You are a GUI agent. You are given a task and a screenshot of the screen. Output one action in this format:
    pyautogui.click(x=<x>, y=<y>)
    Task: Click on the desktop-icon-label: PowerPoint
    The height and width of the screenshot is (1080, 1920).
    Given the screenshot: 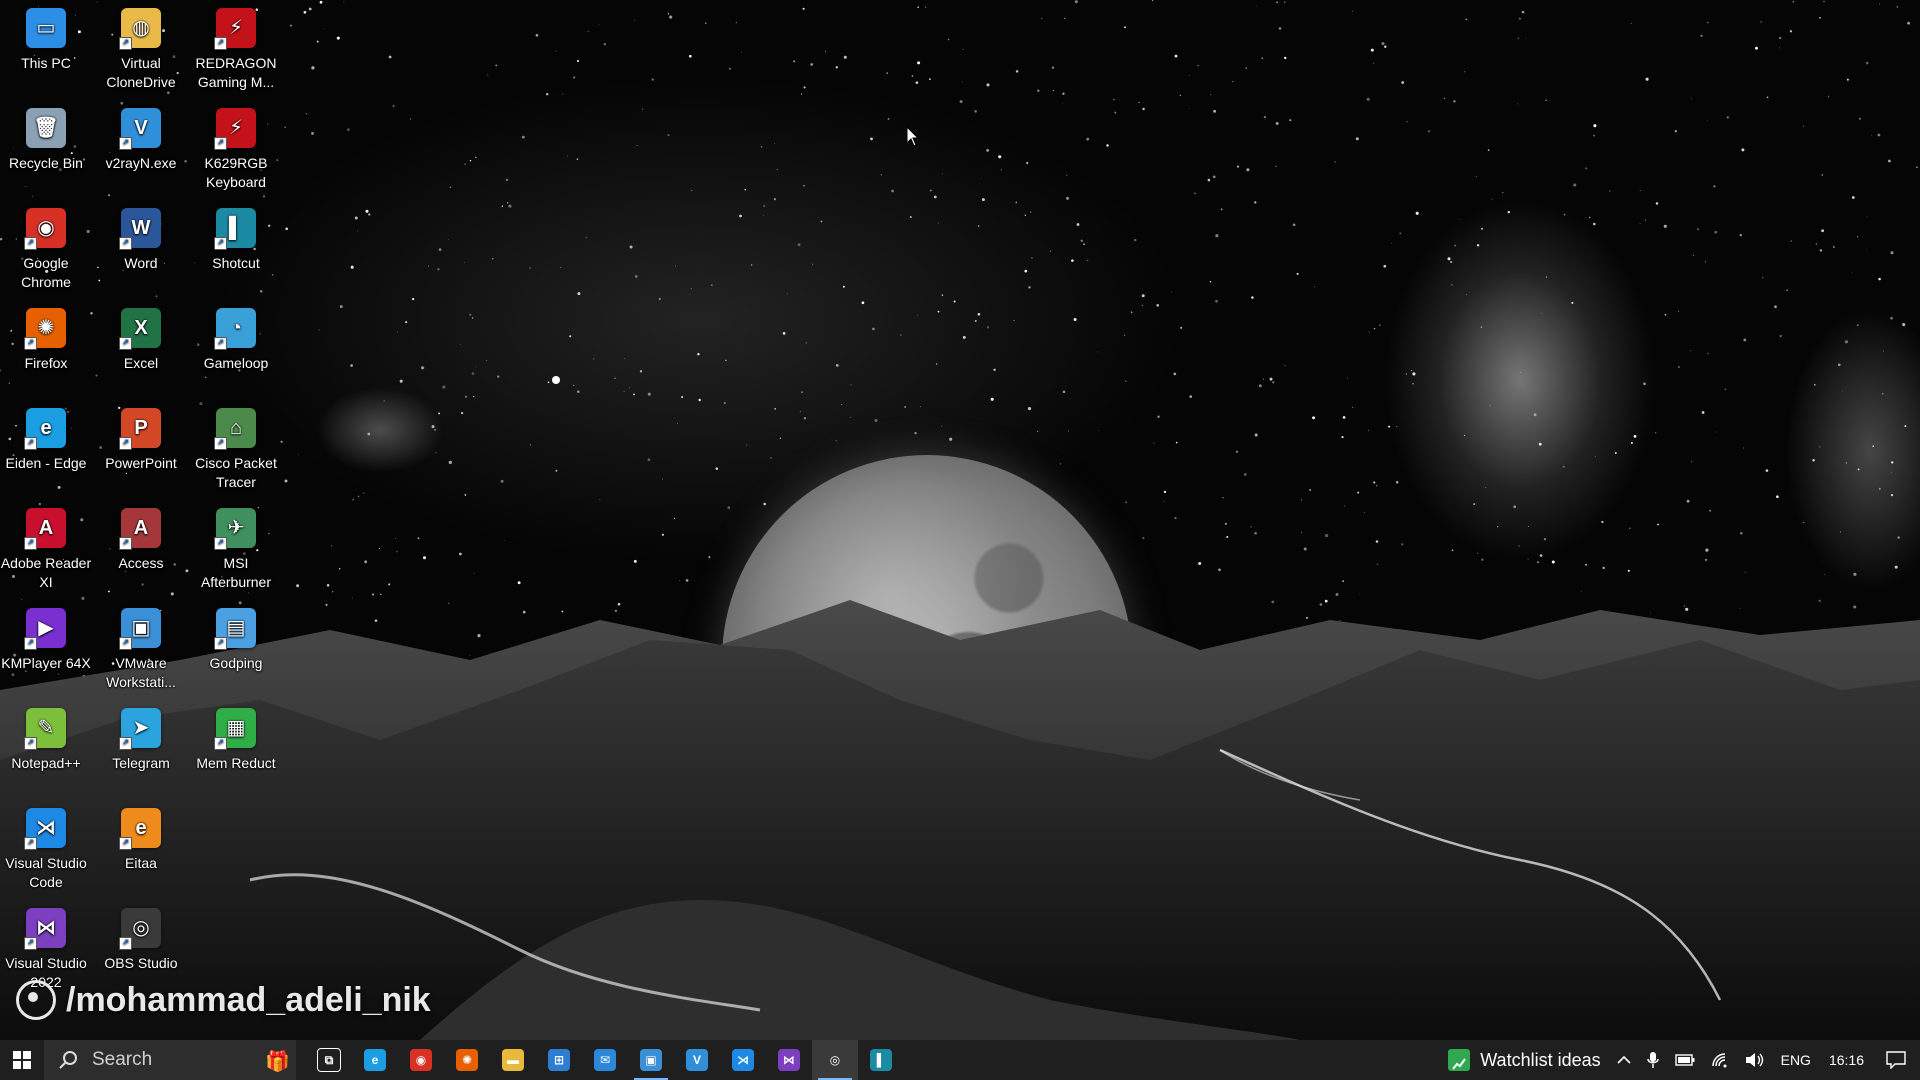 What is the action you would take?
    pyautogui.click(x=141, y=463)
    